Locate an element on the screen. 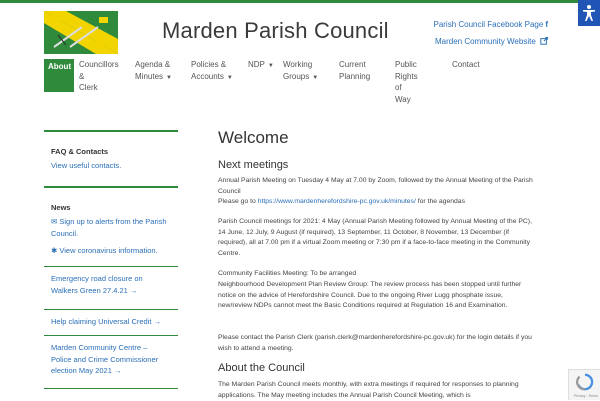  nav-ndp: NDP ▼ is located at coordinates (261, 66).